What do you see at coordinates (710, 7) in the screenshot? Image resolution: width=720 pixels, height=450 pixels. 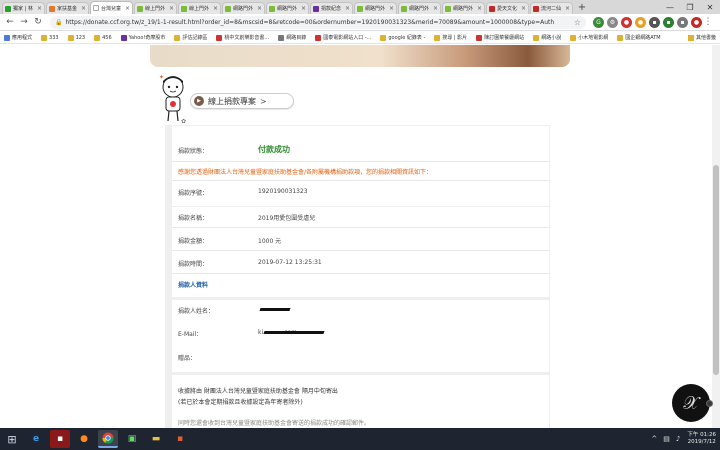 I see `close-window-button: ✕` at bounding box center [710, 7].